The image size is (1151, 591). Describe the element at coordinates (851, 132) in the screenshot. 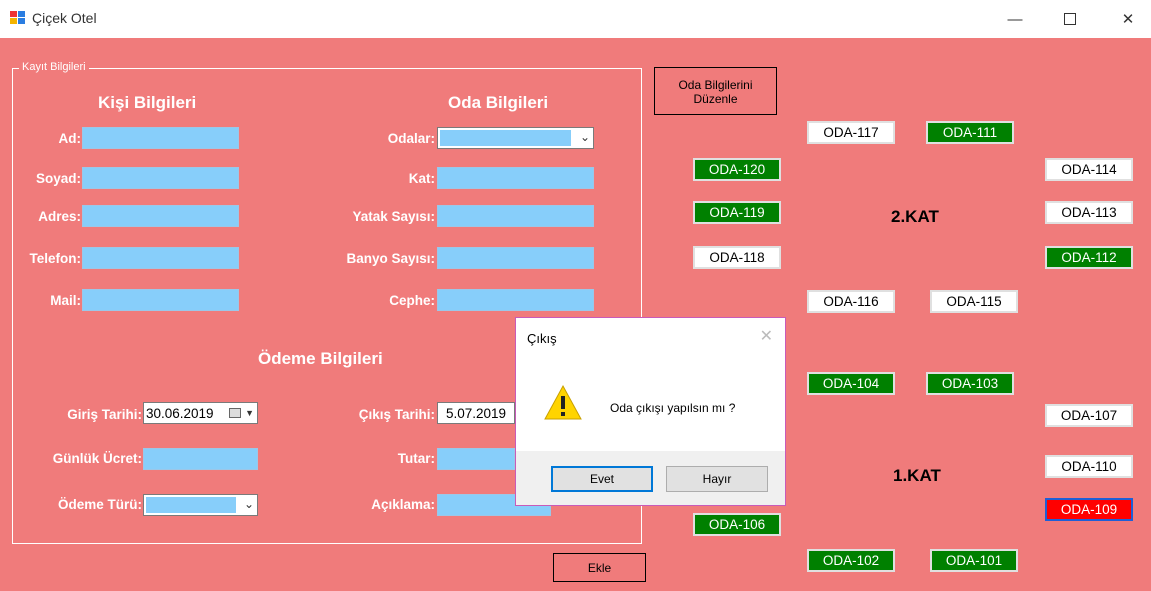

I see `room-117-button: ODA-117` at that location.